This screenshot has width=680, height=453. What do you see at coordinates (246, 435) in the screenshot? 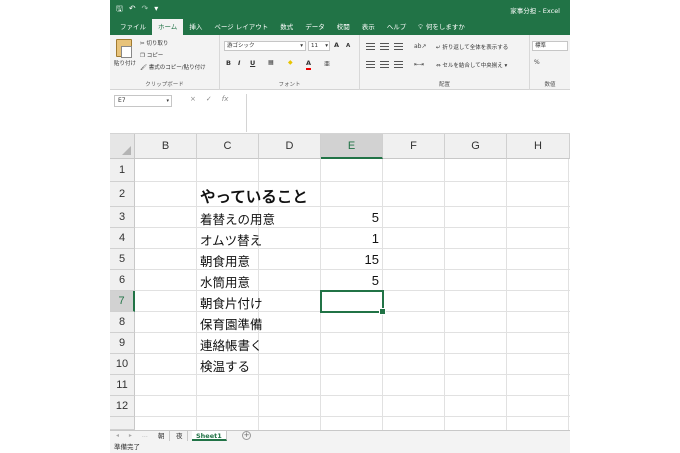
I see `add-sheet-icon: +` at bounding box center [246, 435].